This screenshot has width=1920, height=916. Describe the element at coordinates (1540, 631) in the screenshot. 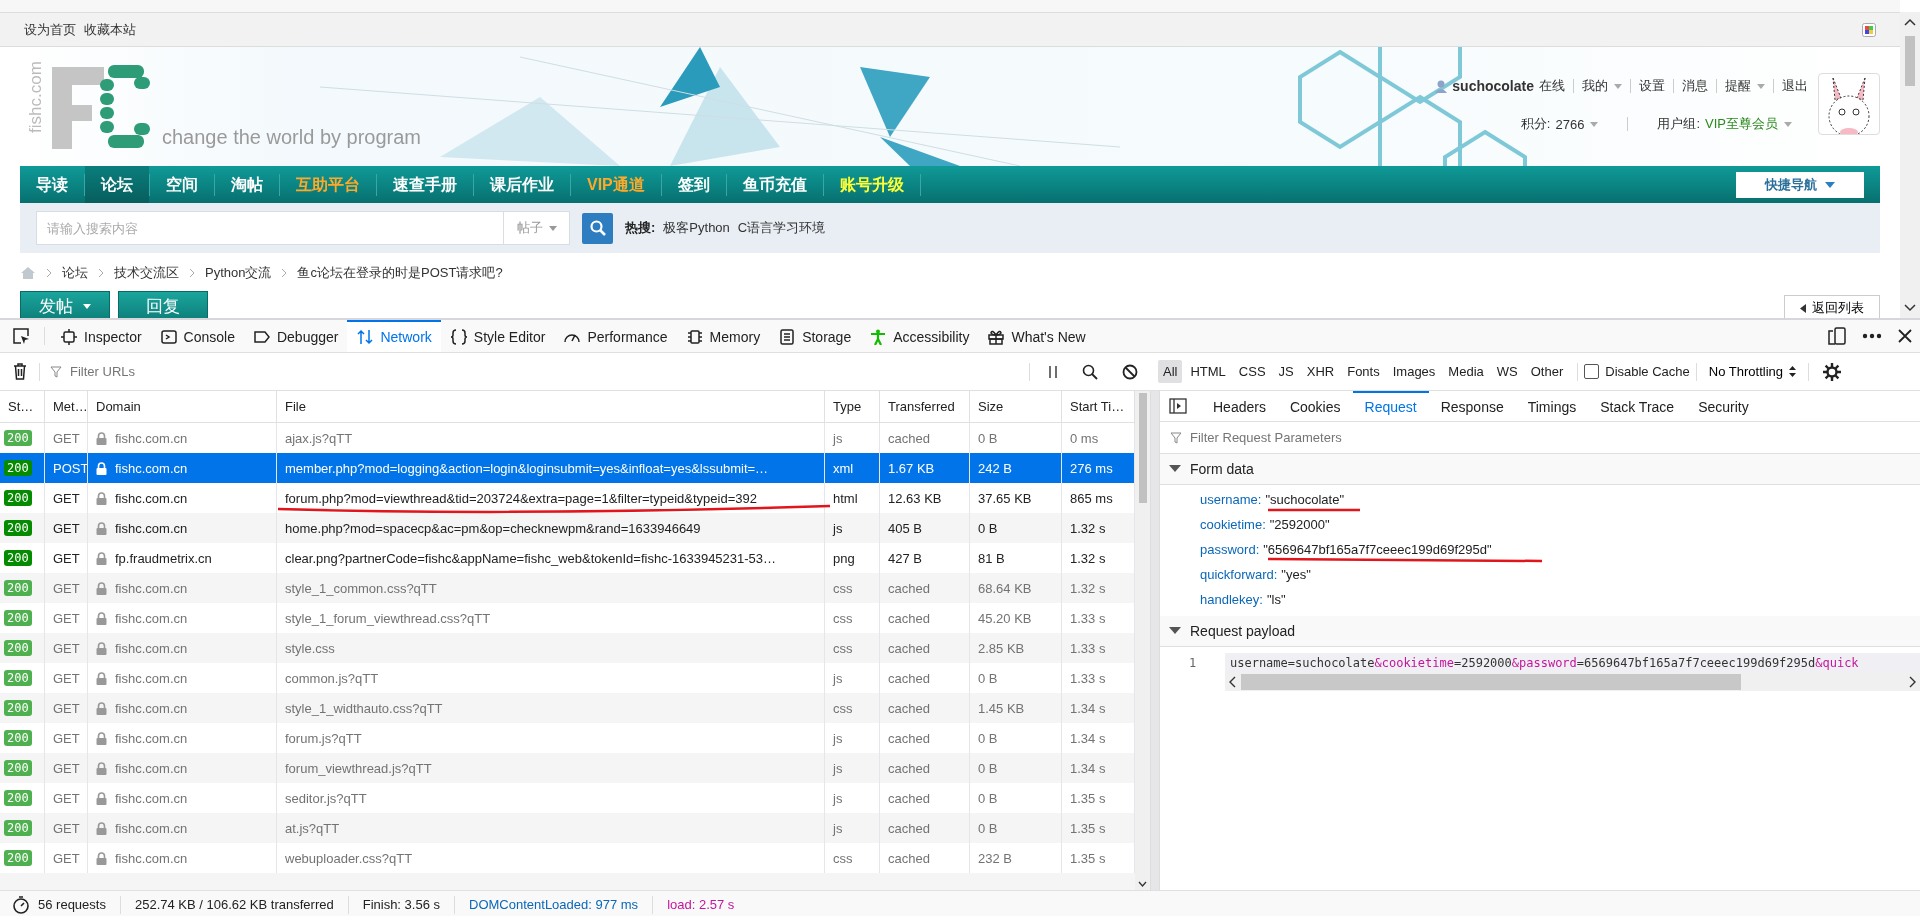

I see `section-header: Request payload` at that location.